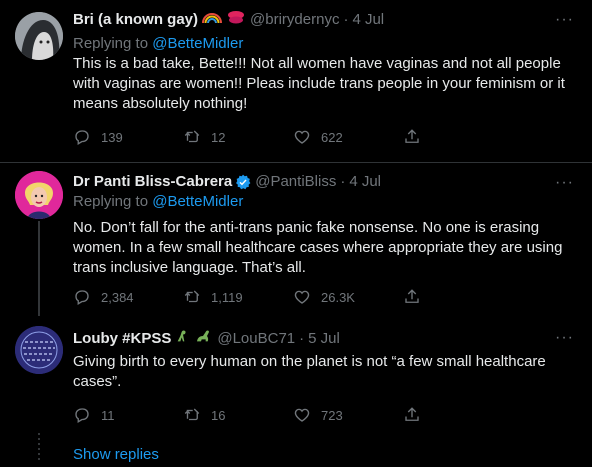 Image resolution: width=592 pixels, height=467 pixels. I want to click on avatar-panti, so click(39, 195).